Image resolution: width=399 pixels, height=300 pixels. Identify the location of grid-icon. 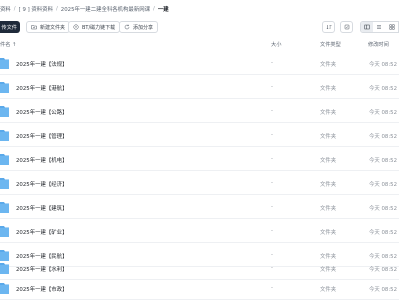
(392, 27).